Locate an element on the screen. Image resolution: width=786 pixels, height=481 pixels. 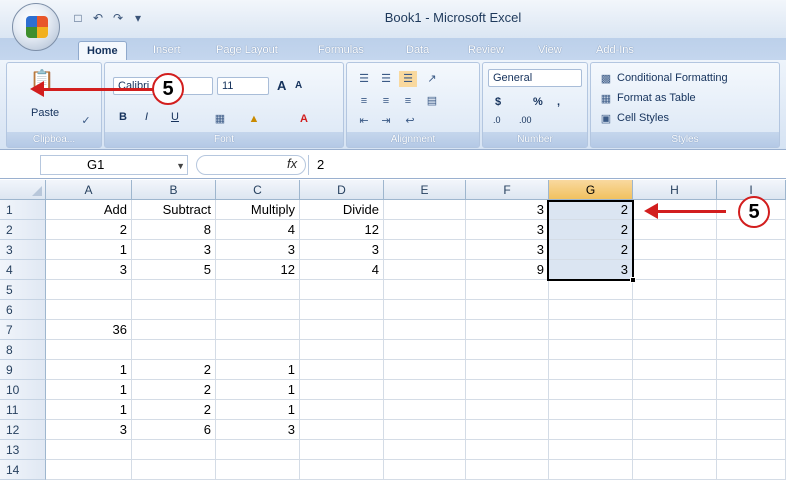
cell-c12: 3 is located at coordinates (258, 430).